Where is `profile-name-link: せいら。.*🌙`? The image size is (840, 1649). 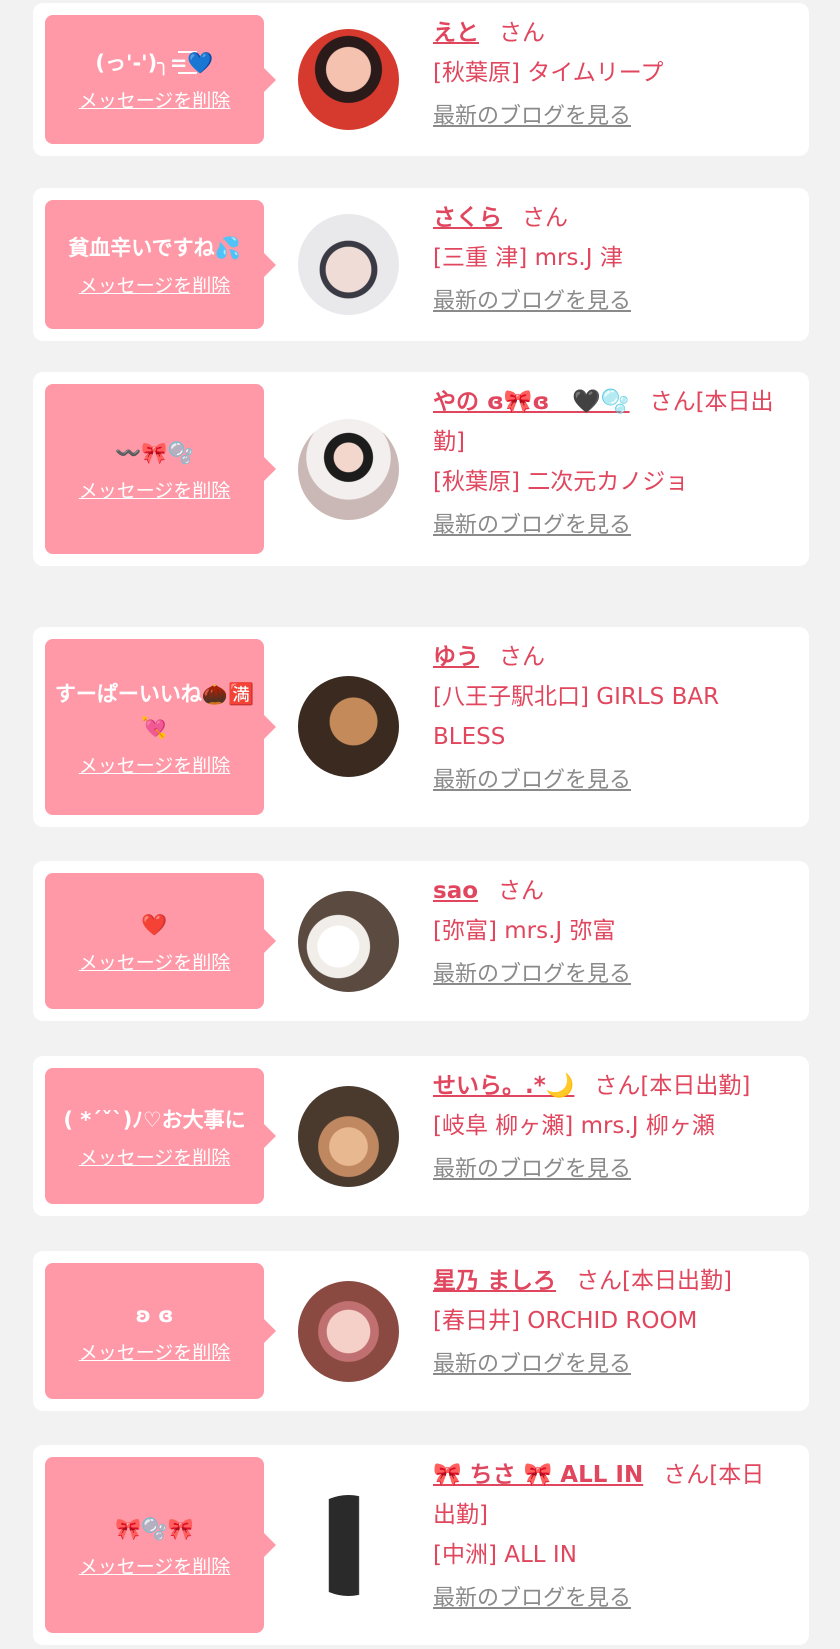
profile-name-link: せいら。.*🌙 is located at coordinates (503, 1086).